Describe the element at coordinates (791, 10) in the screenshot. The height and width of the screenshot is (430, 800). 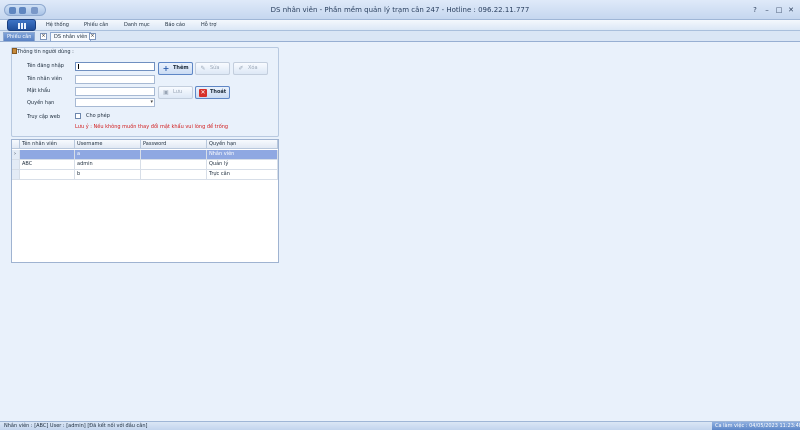
I see `close-window-button: ✕` at that location.